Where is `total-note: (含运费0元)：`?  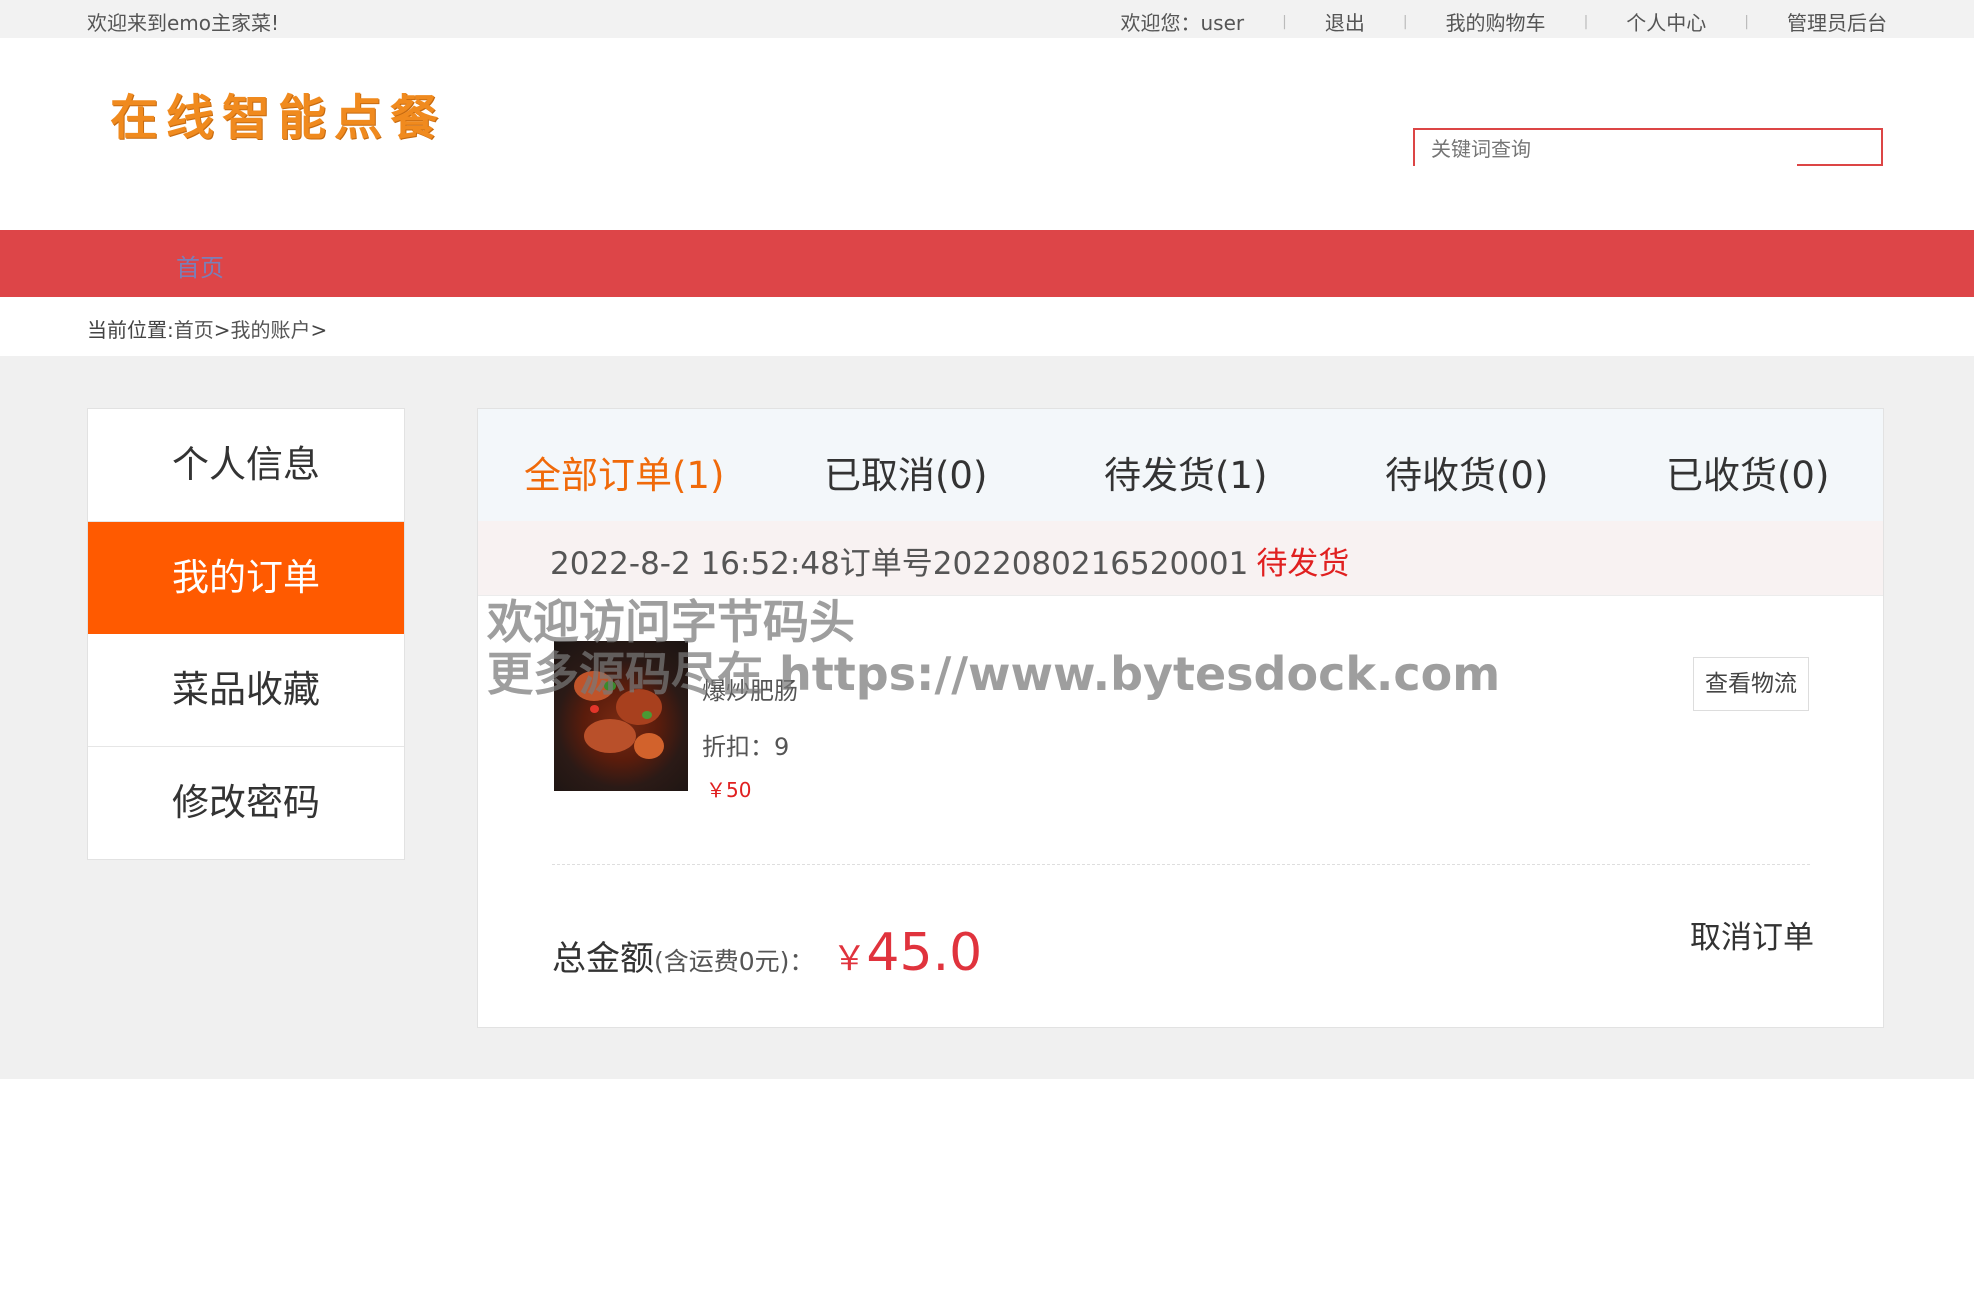 total-note: (含运费0元)： is located at coordinates (734, 961).